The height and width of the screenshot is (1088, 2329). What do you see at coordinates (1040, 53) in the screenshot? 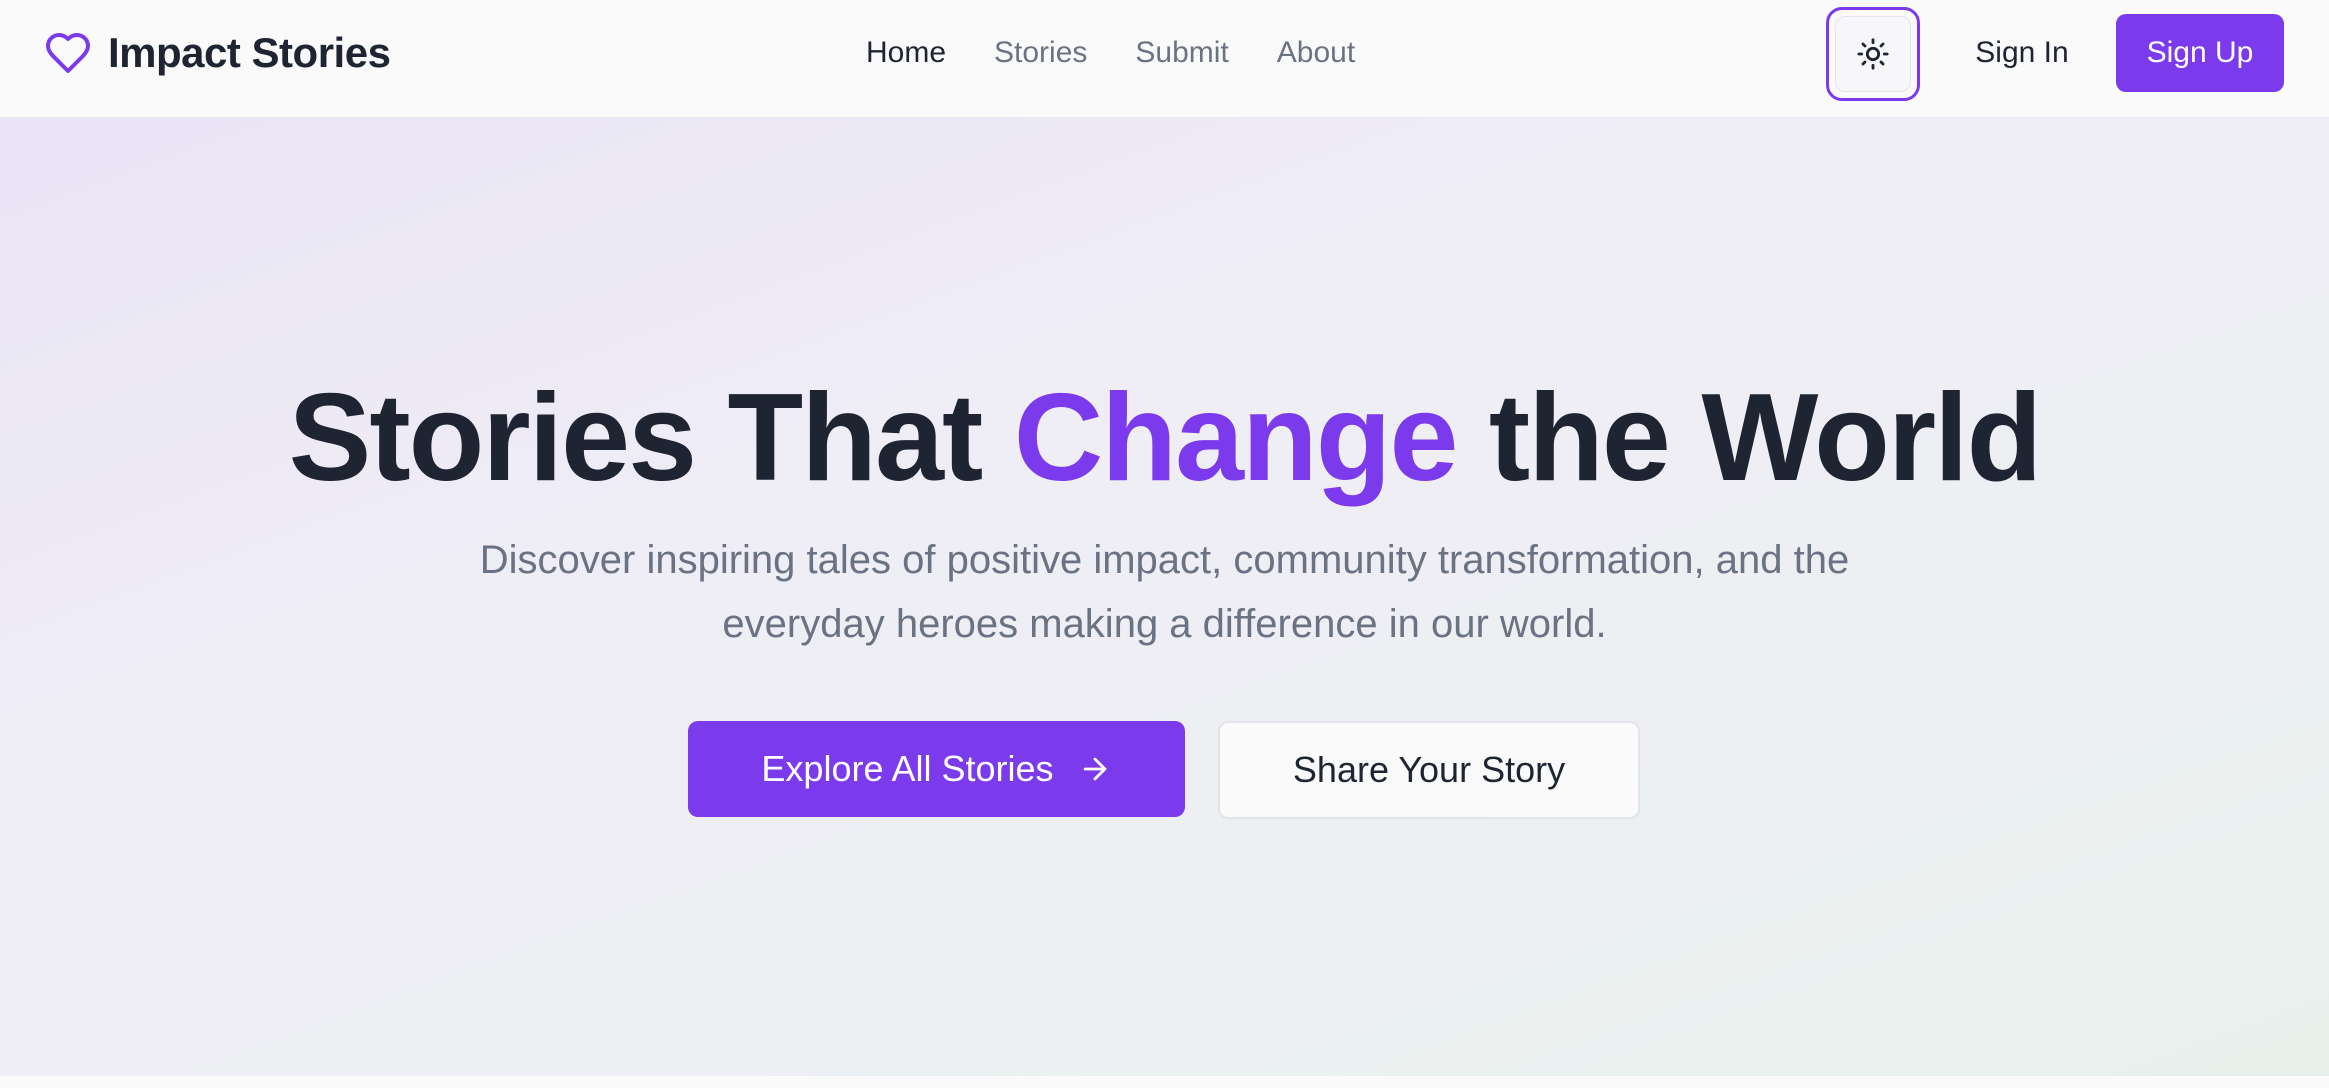
I see `nav-link-stories: Stories` at bounding box center [1040, 53].